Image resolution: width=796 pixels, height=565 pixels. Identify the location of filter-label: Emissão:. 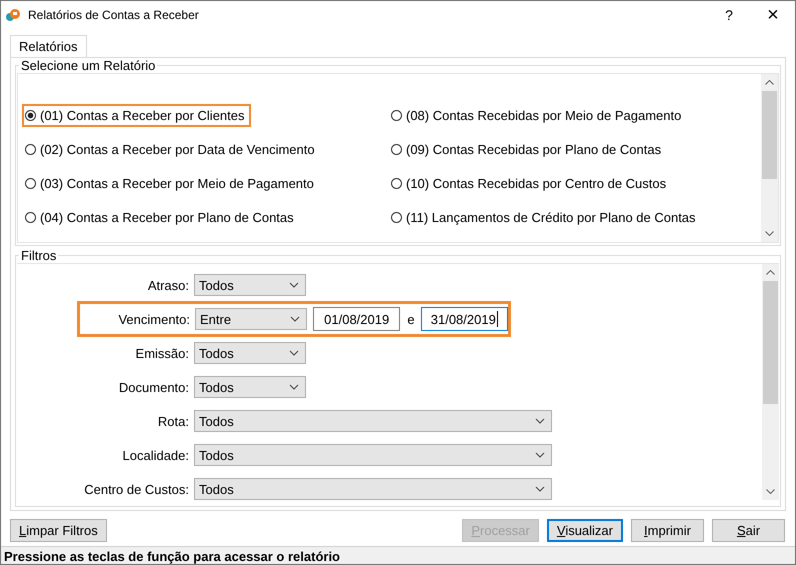
(161, 353).